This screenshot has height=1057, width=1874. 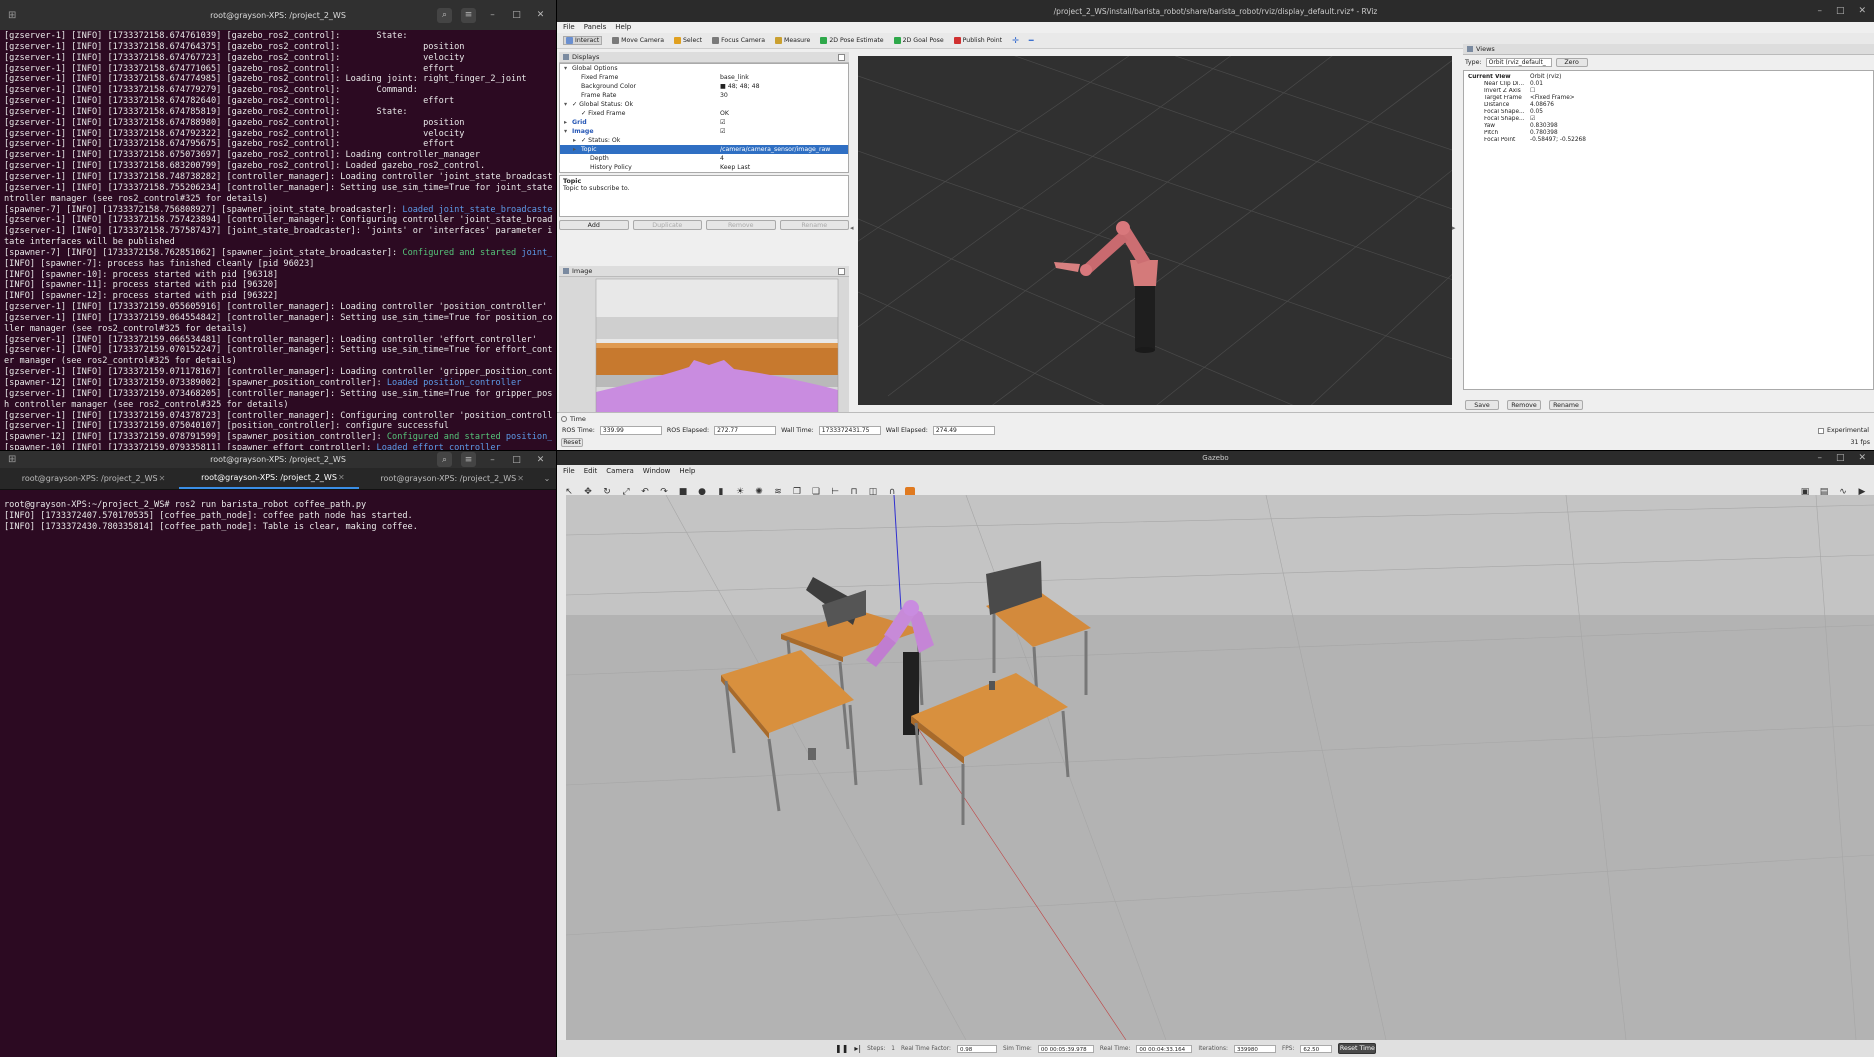 I want to click on menu-icon: ≡, so click(x=468, y=15).